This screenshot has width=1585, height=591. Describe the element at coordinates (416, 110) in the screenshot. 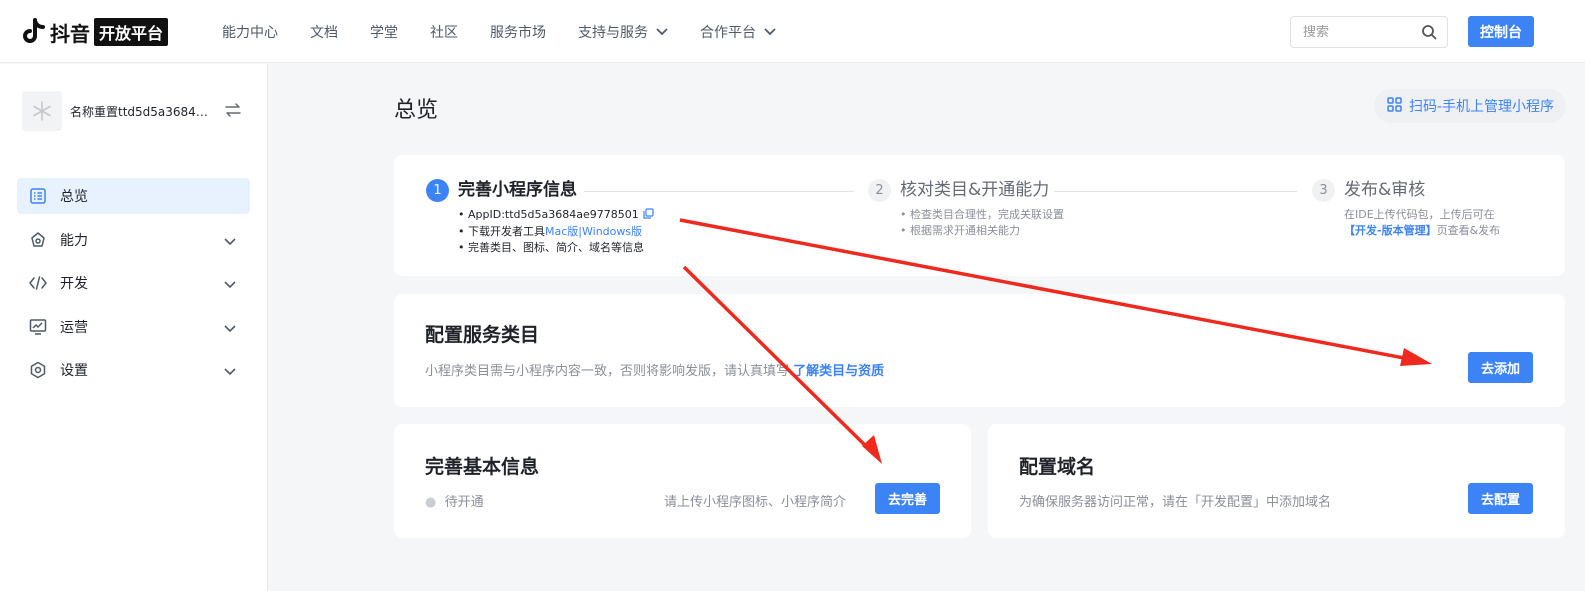

I see `page-title: 总览` at that location.